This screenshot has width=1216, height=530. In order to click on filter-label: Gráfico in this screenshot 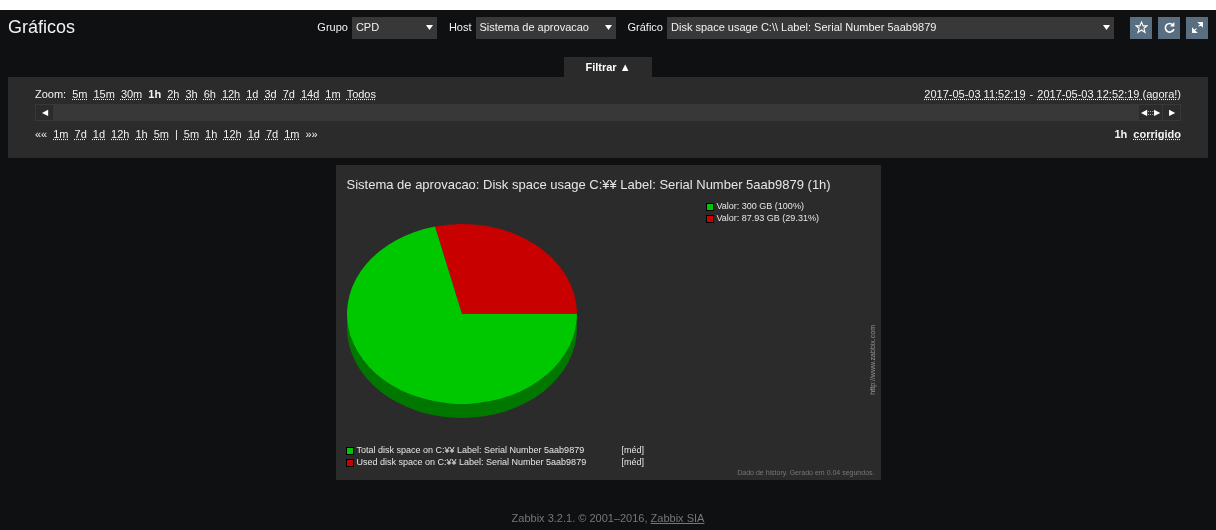, I will do `click(645, 28)`.